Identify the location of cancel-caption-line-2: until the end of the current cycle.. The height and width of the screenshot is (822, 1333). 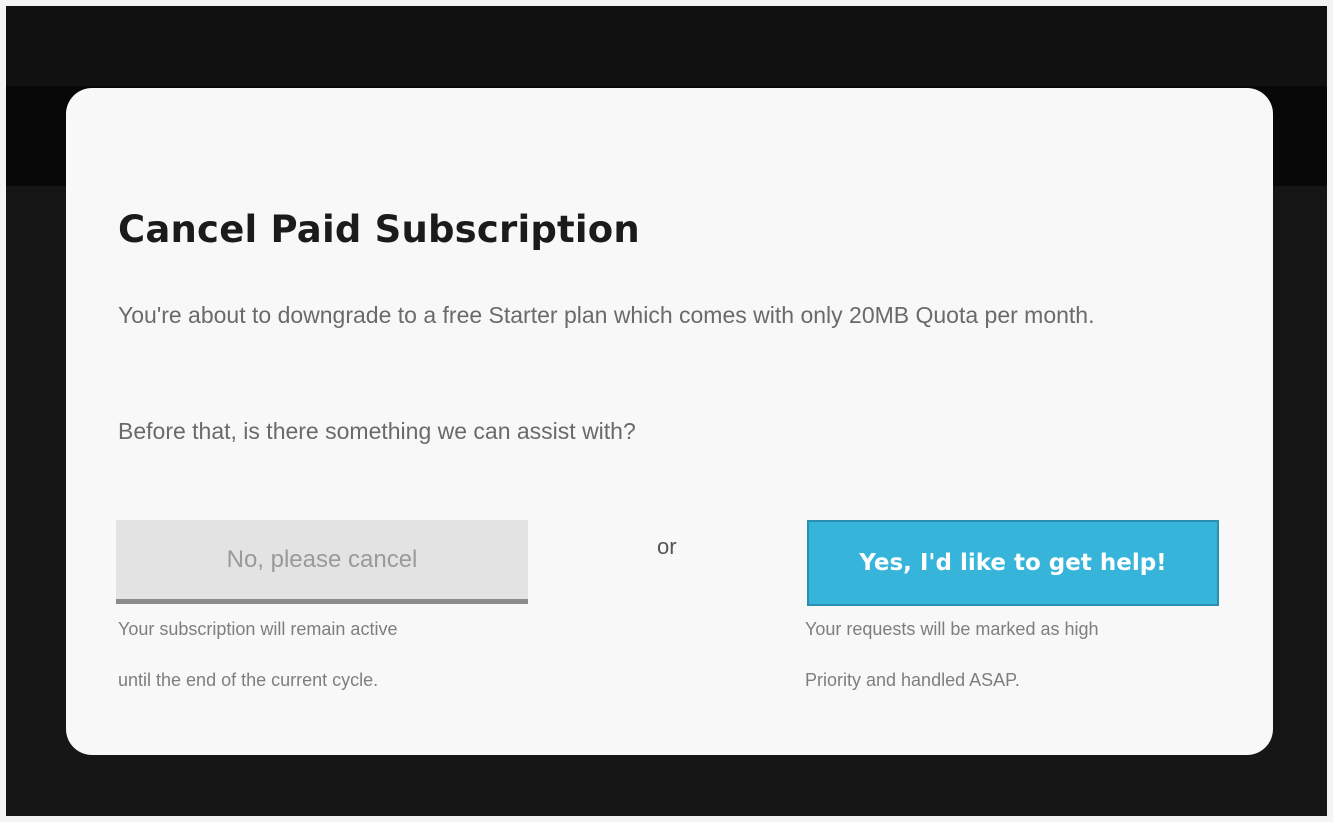
(248, 680).